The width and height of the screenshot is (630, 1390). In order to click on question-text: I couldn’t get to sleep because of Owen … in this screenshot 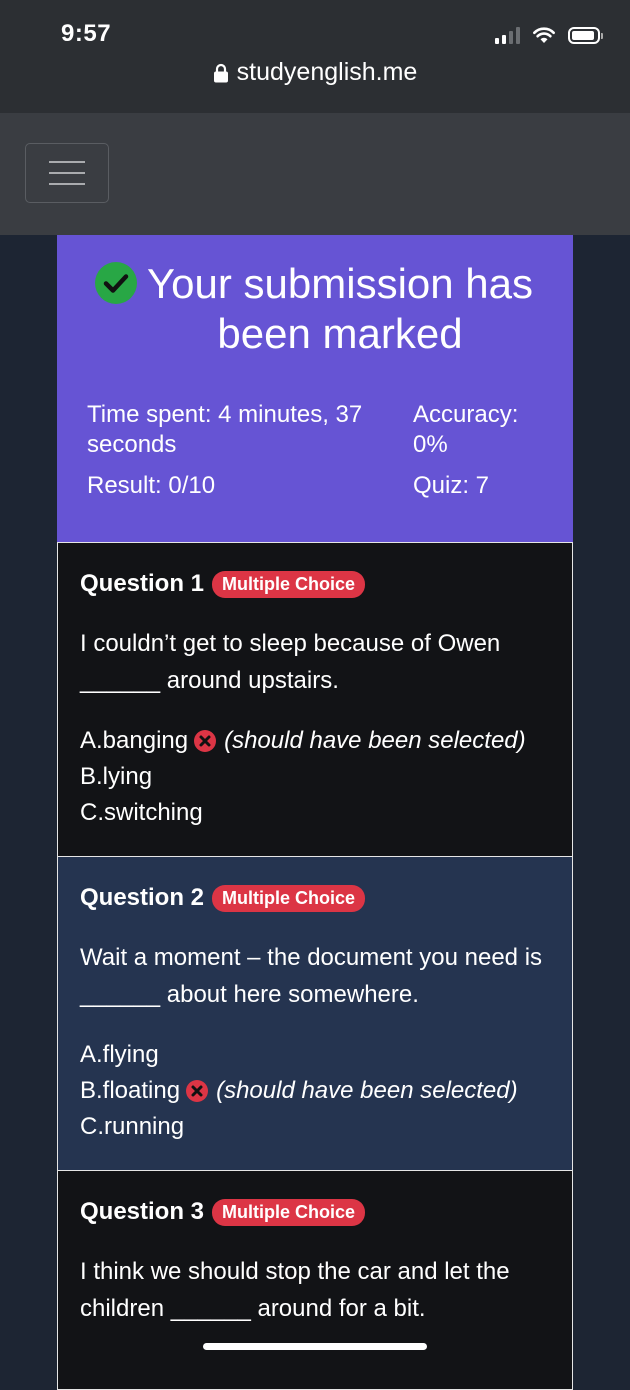, I will do `click(316, 662)`.